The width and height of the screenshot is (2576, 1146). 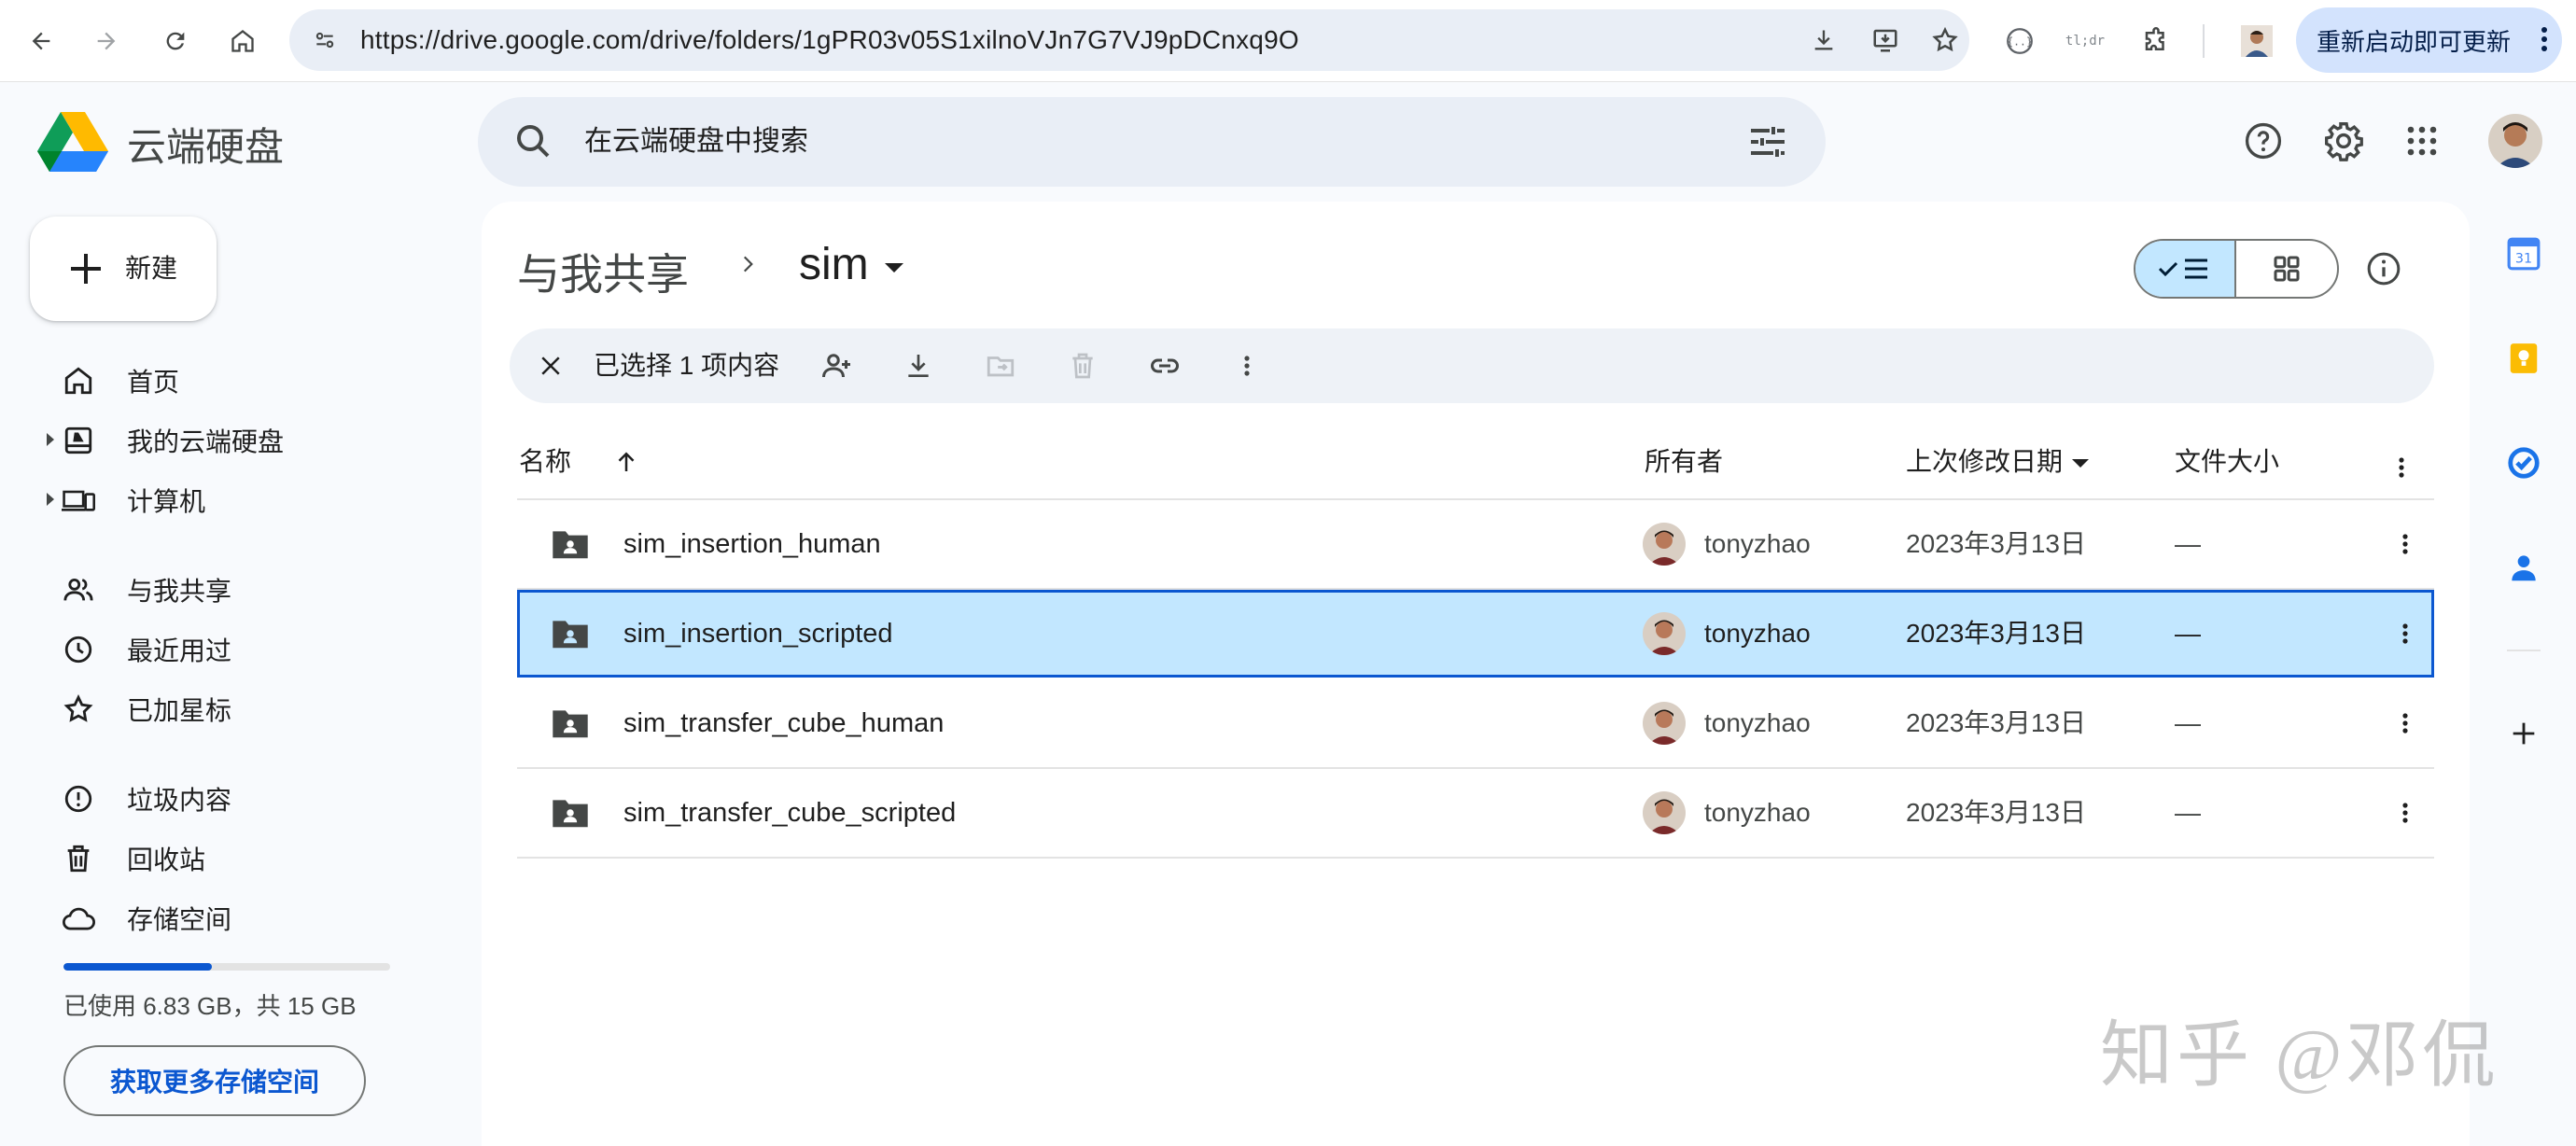 I want to click on sidebar-item-label: 回收站, so click(x=166, y=860).